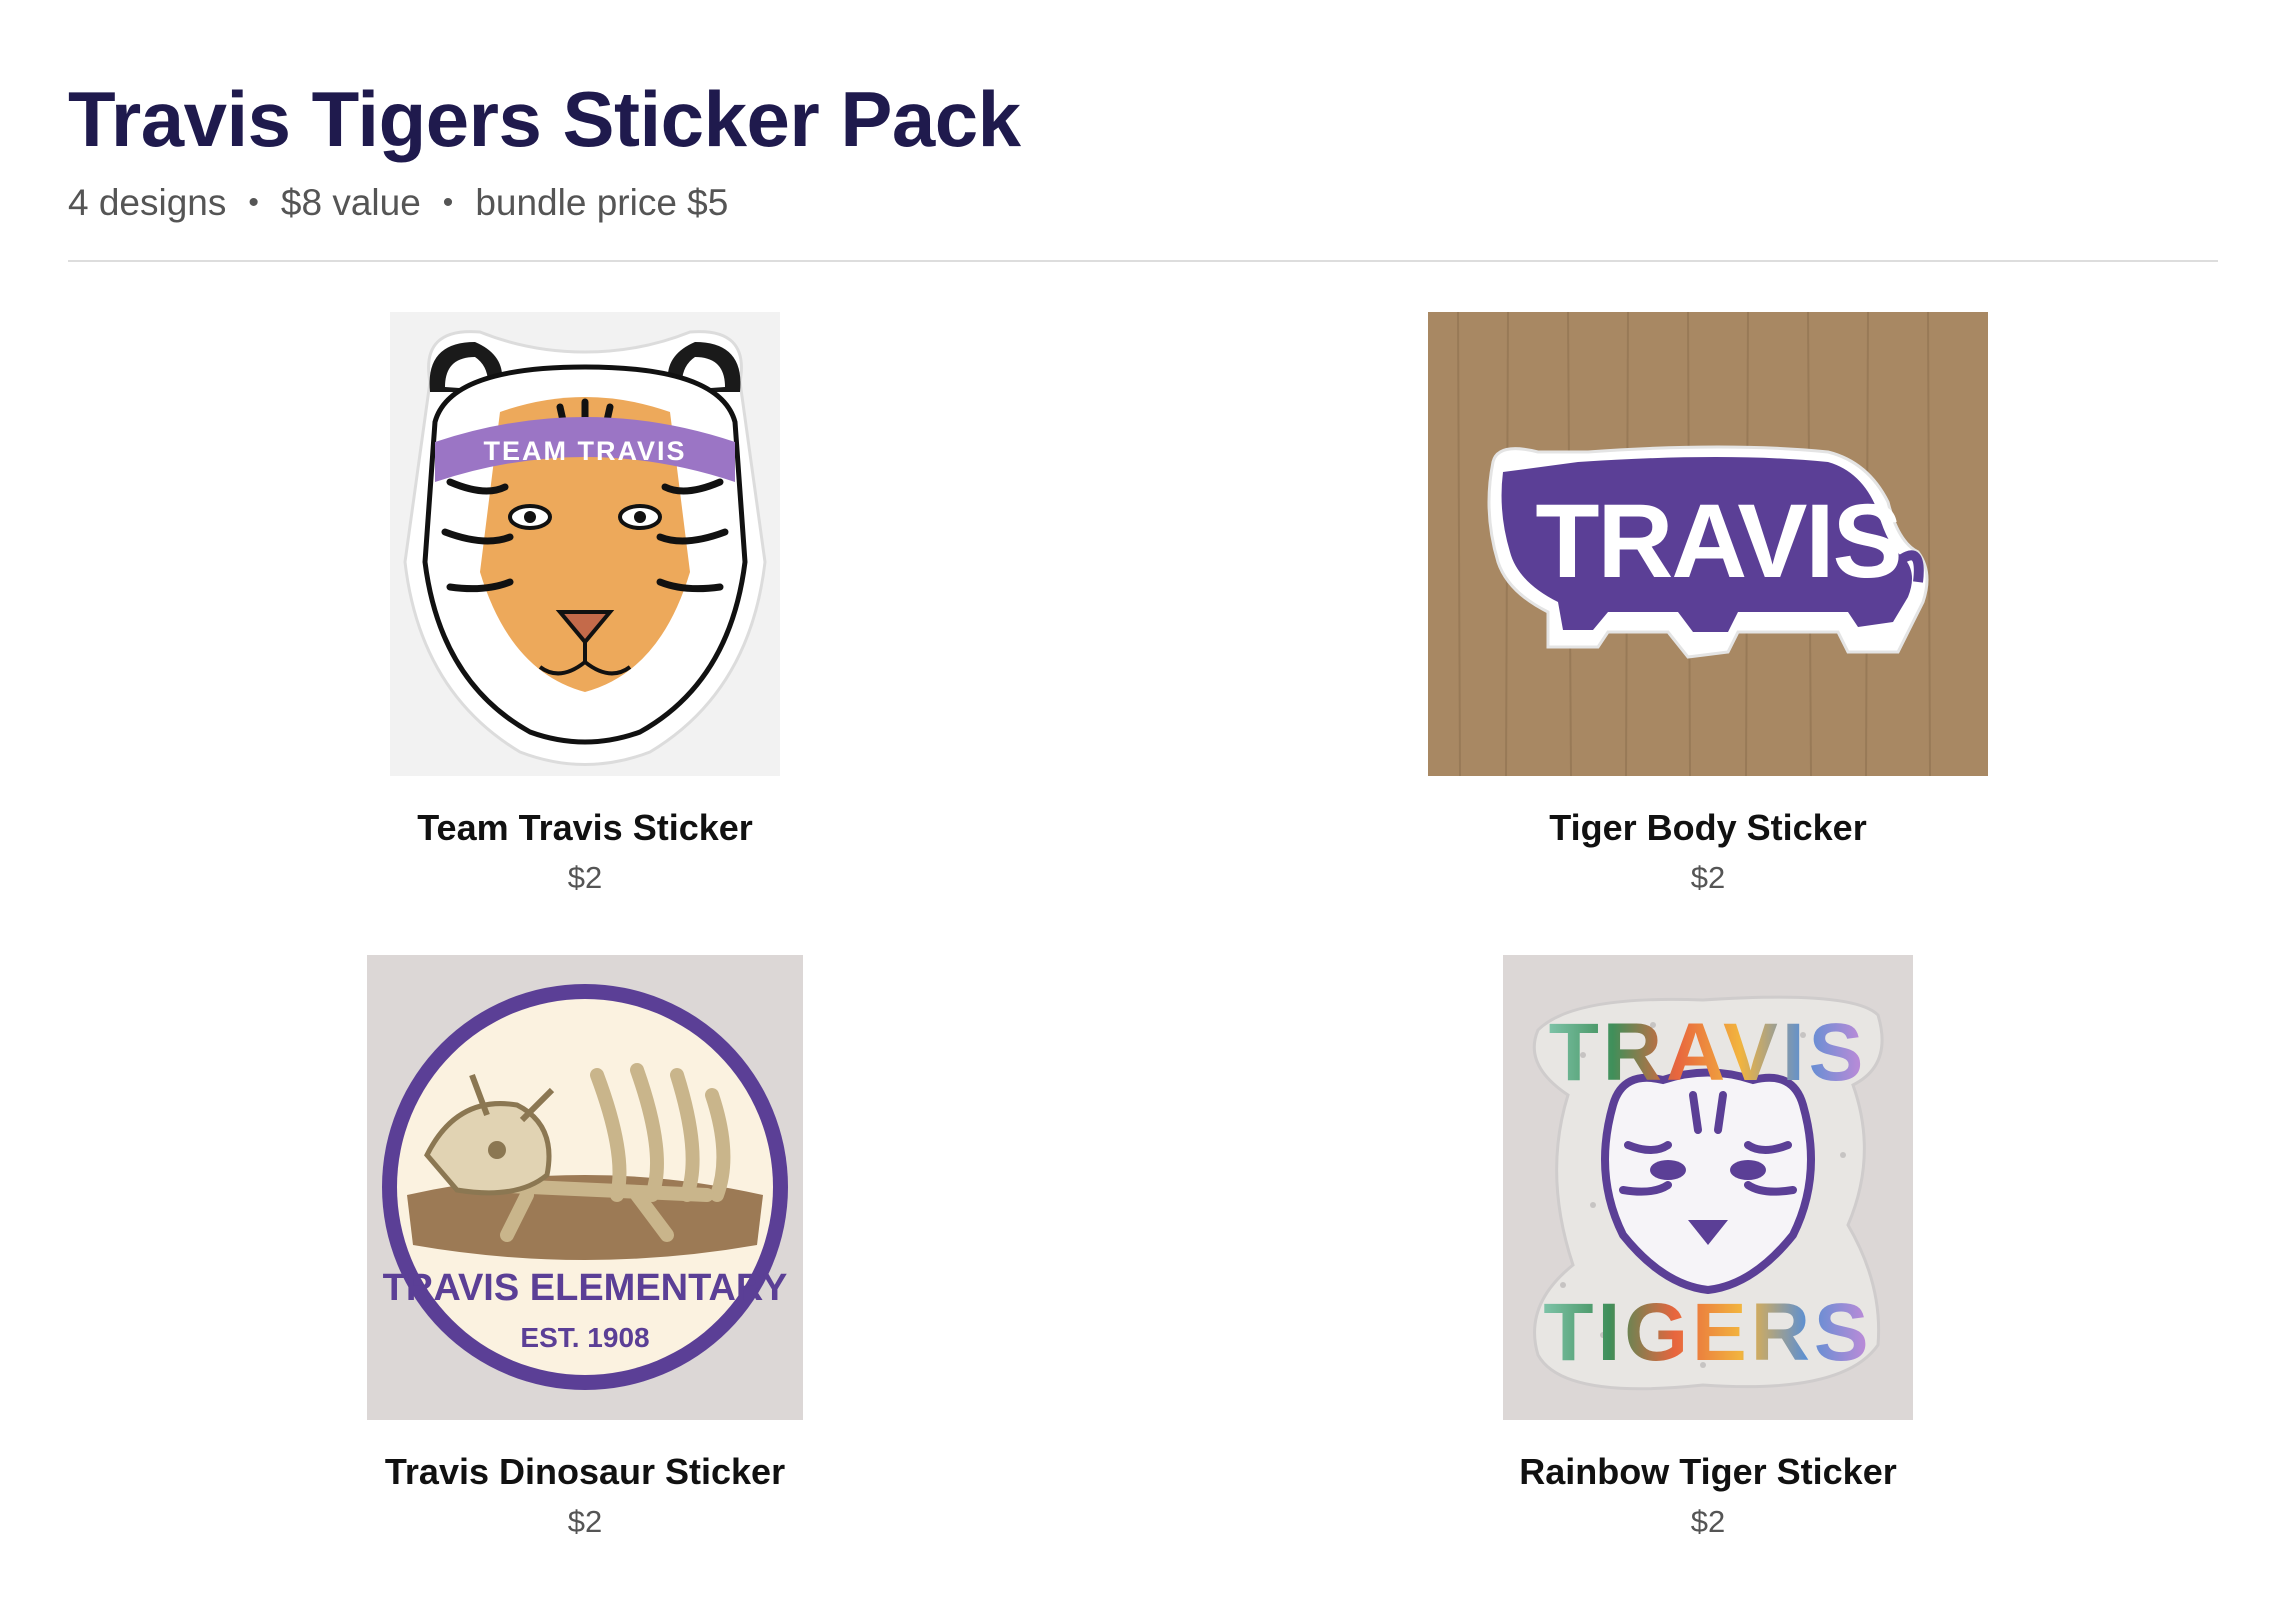  I want to click on sticker-card: TEAM TRAVIS Team Travis Sticker $2, so click(585, 602).